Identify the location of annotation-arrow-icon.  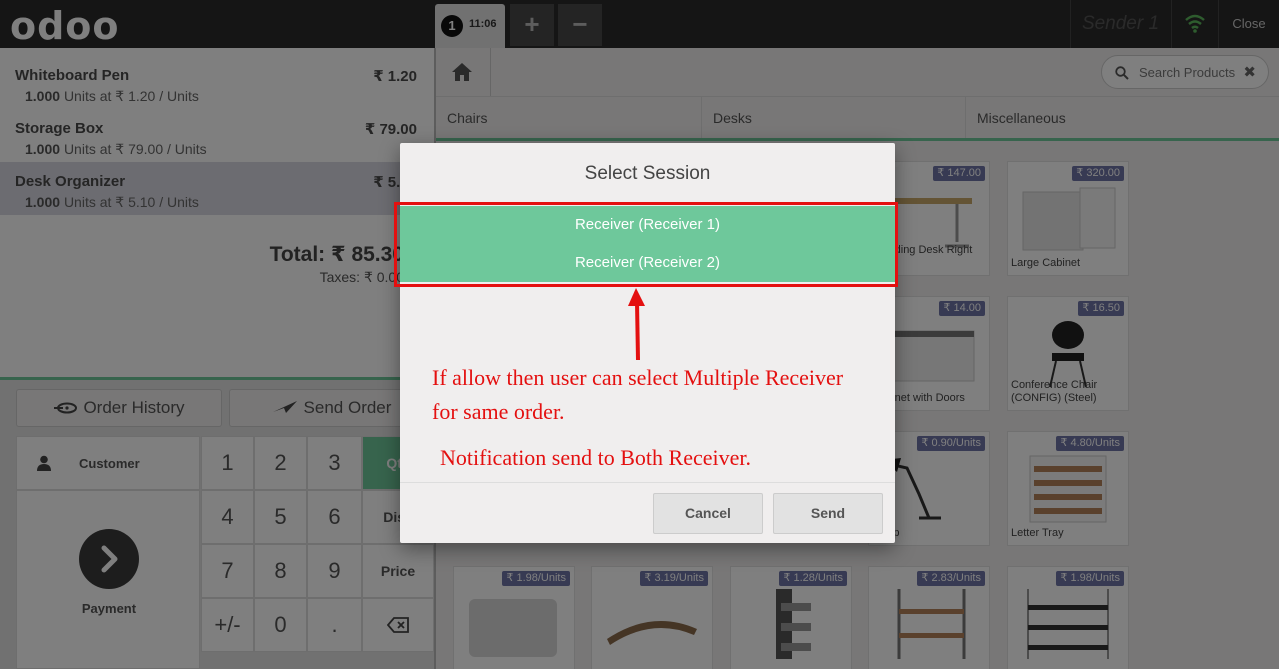
(636, 325).